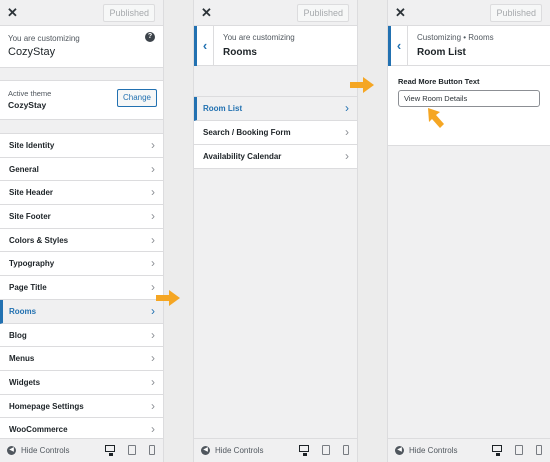 This screenshot has width=550, height=462. I want to click on menu-item-label: Widgets, so click(25, 382).